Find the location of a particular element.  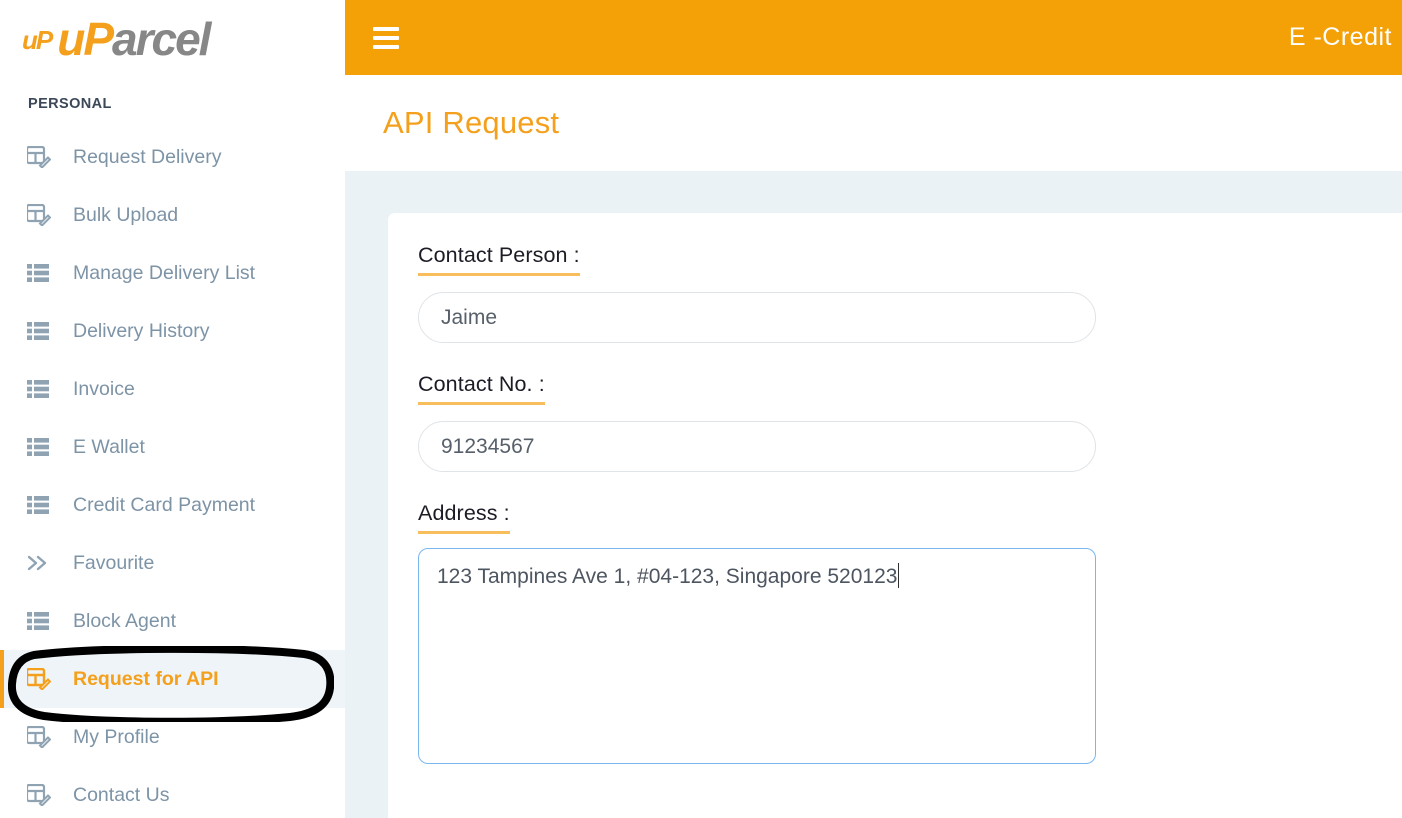

sidebar-item-delivery-history: Delivery History is located at coordinates (172, 331).